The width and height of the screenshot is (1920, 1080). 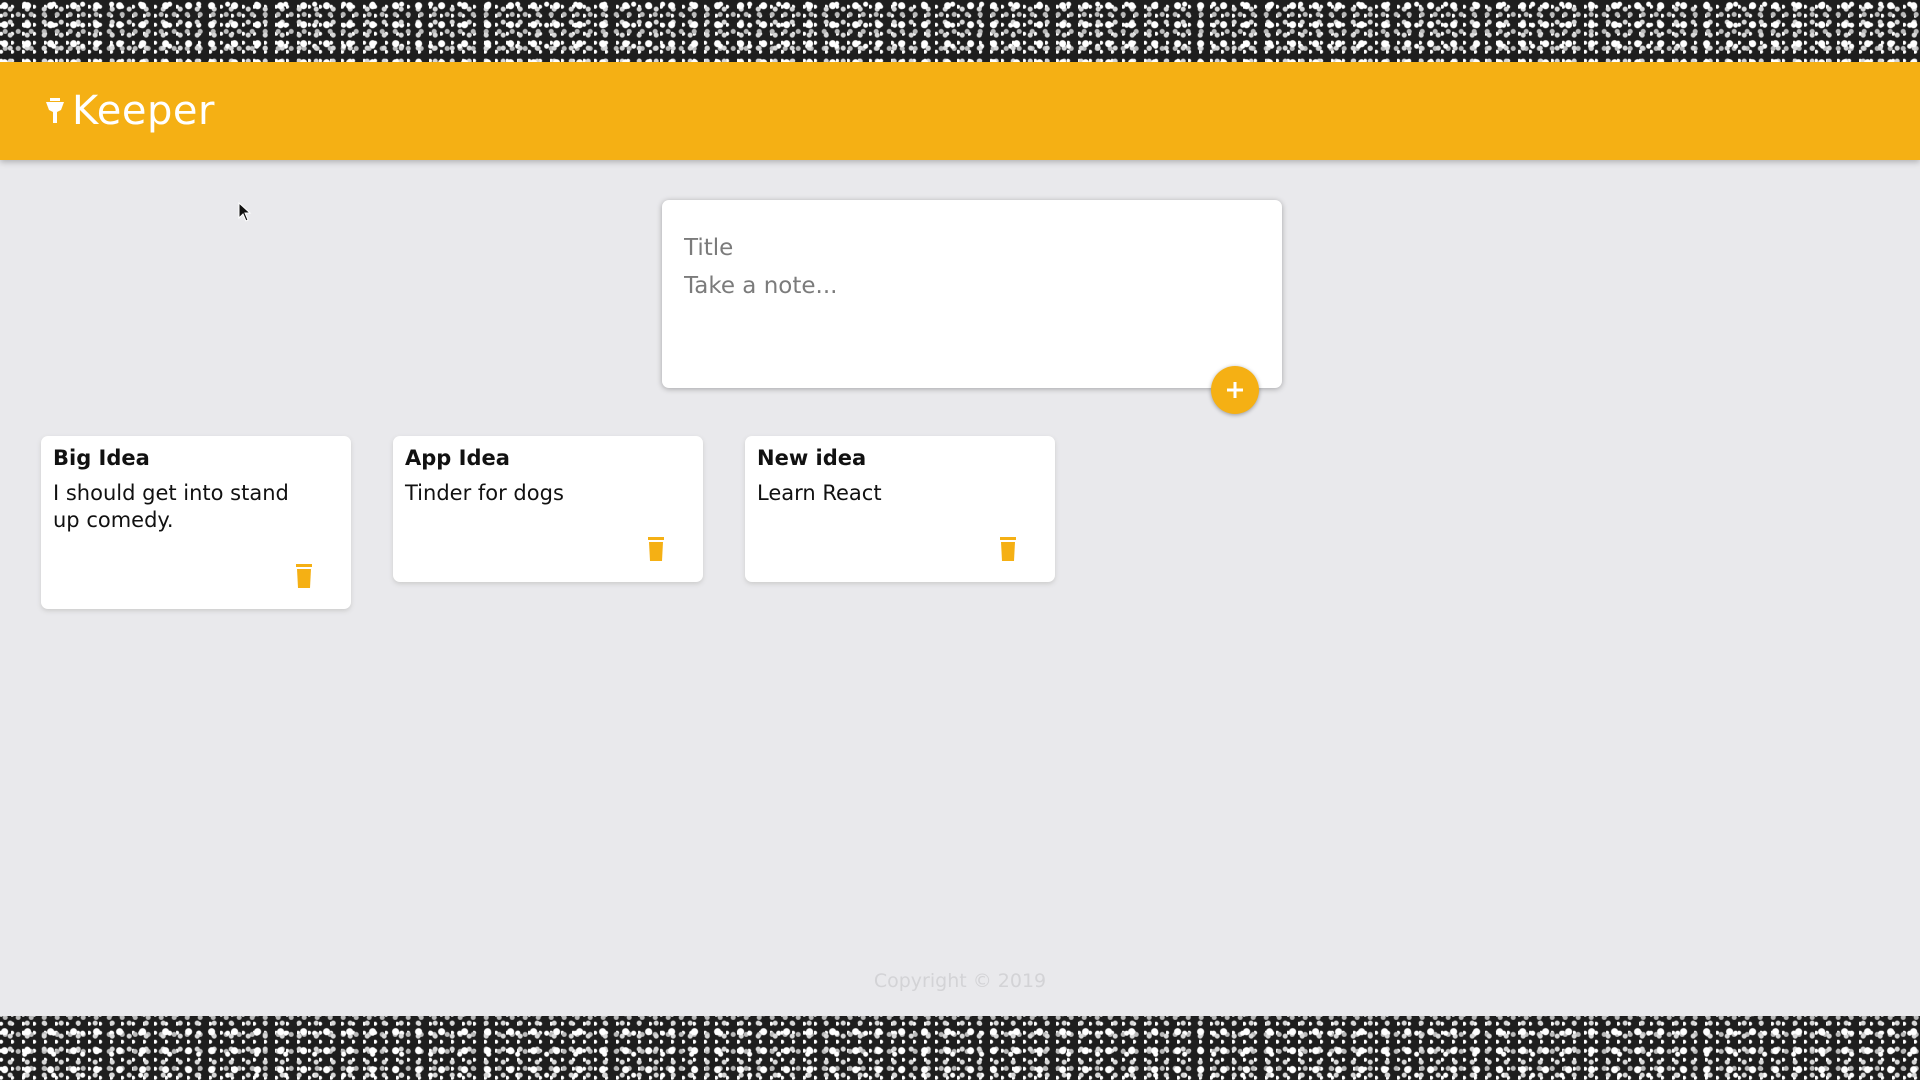 I want to click on note-content: Tinder for dogs, so click(x=484, y=493).